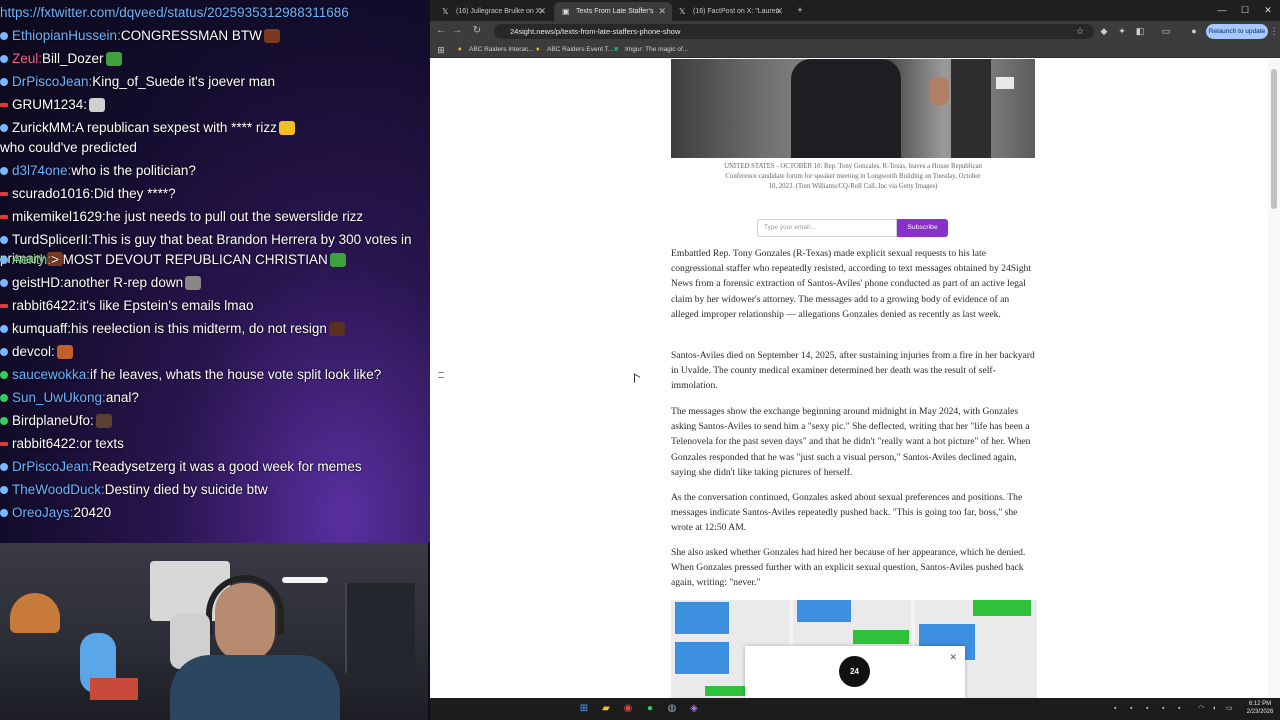  Describe the element at coordinates (1080, 31) in the screenshot. I see `bookmark-star-icon: ☆` at that location.